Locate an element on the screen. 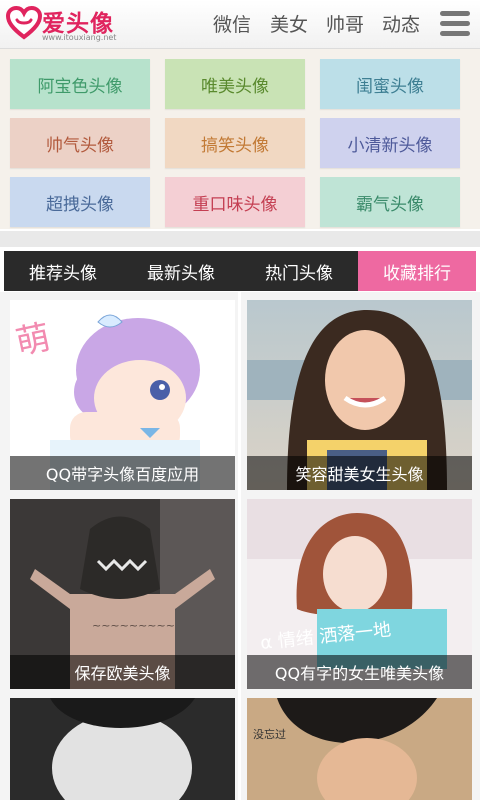 This screenshot has height=800, width=480. avatar-caption: 笑容甜美女生头像 is located at coordinates (359, 473).